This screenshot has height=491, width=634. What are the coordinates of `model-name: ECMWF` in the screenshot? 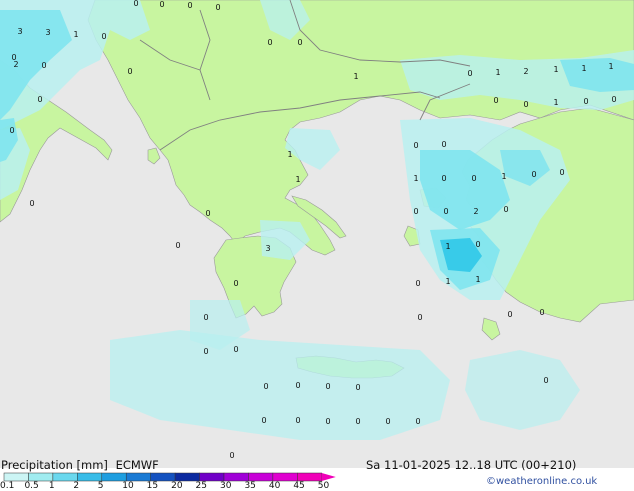 It's located at (137, 465).